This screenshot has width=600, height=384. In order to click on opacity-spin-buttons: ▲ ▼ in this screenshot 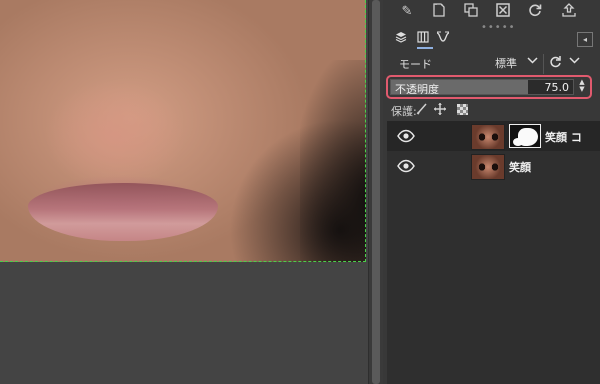, I will do `click(582, 87)`.